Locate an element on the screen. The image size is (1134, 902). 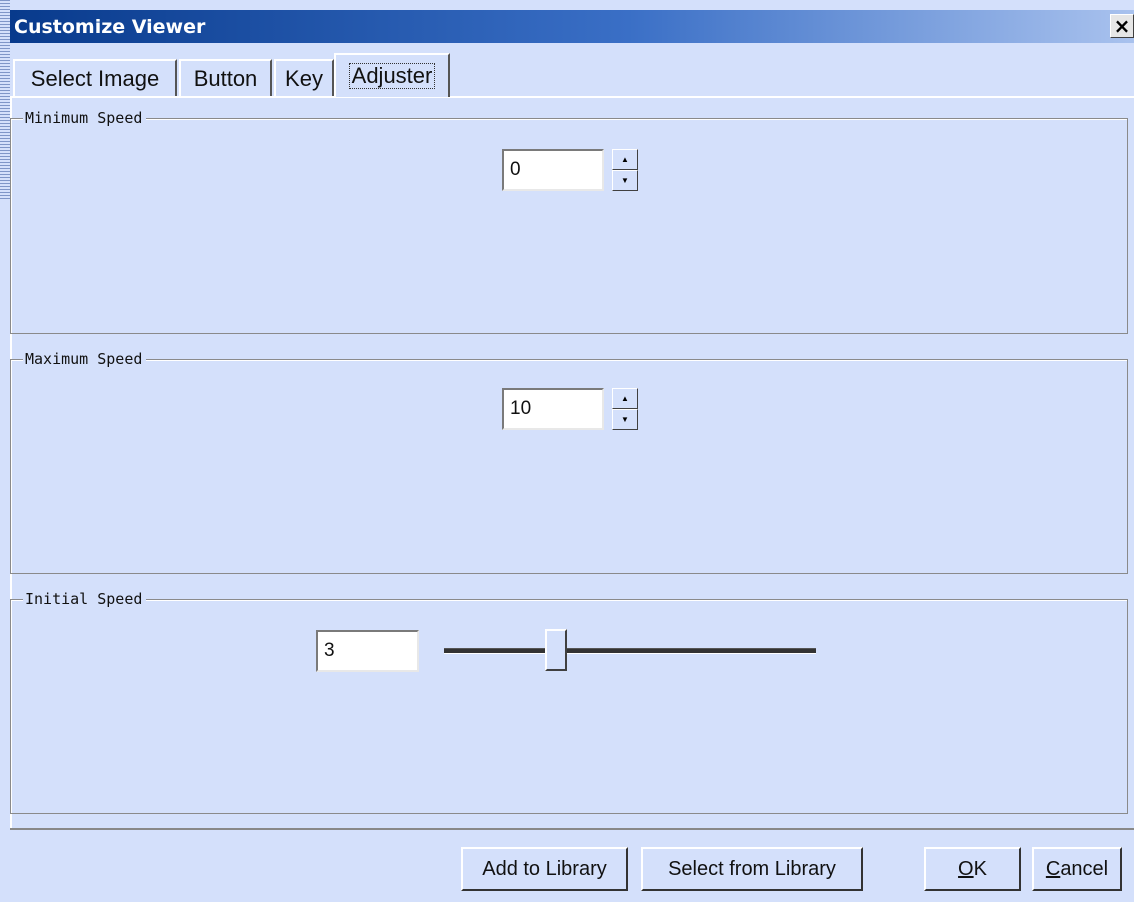
minimum-speed-input: 0 is located at coordinates (553, 170).